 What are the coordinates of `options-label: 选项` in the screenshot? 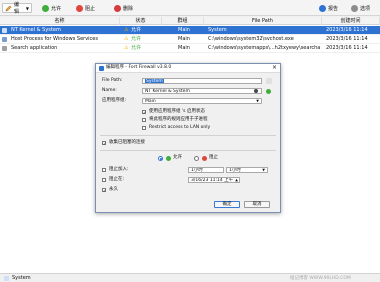 It's located at (365, 8).